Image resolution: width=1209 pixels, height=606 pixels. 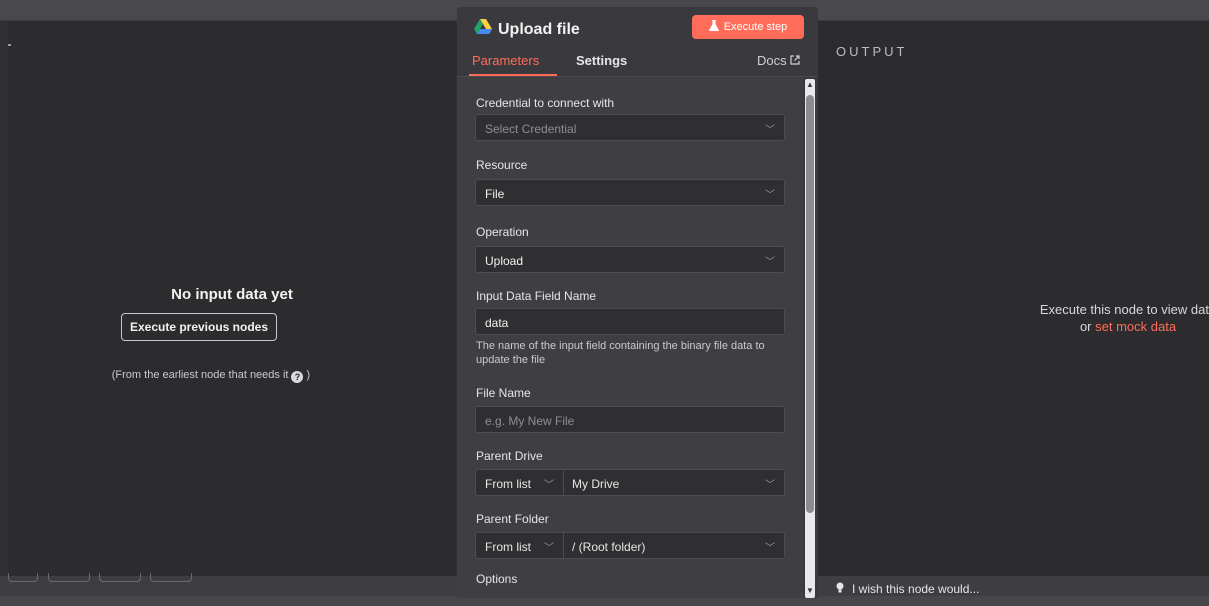 I want to click on parent-drive-label: Parent Drive, so click(x=509, y=456).